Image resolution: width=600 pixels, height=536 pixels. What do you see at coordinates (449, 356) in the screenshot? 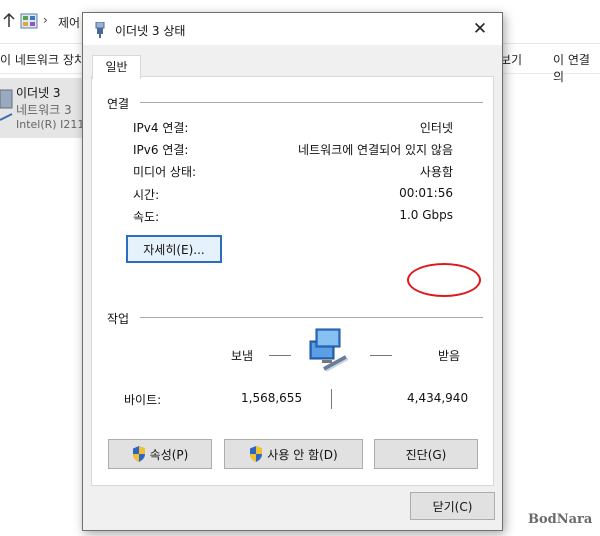
I see `received-label: 받음` at bounding box center [449, 356].